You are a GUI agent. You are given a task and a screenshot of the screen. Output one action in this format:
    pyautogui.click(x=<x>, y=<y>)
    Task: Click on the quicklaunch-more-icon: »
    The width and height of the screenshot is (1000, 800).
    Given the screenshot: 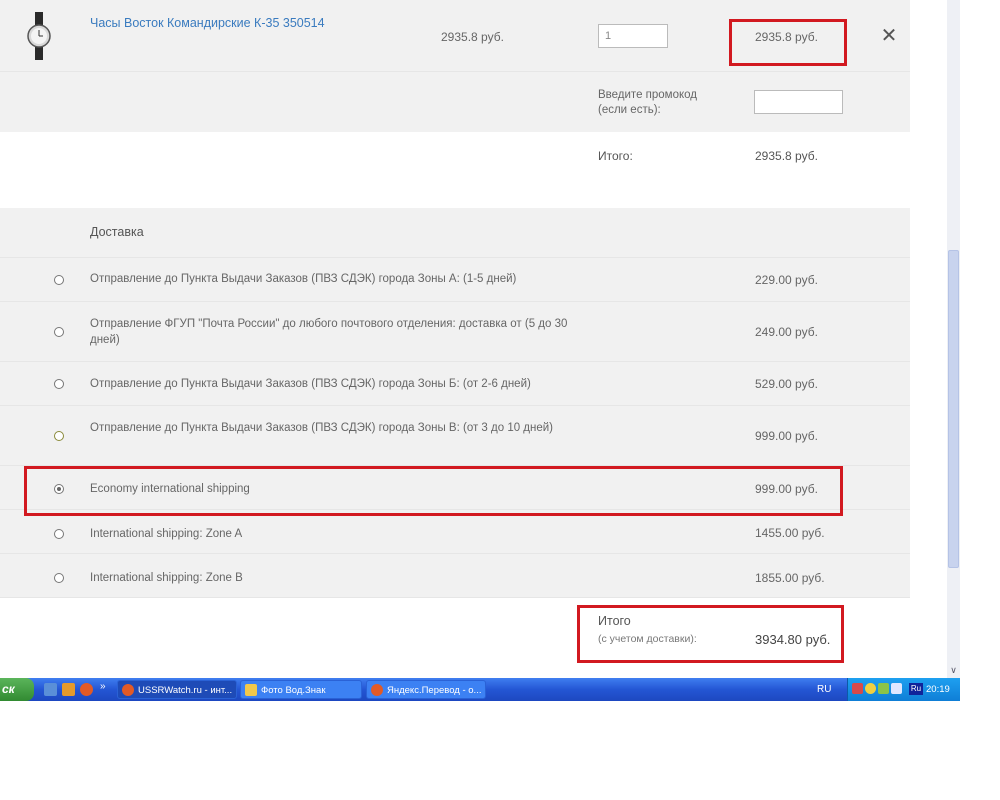 What is the action you would take?
    pyautogui.click(x=103, y=687)
    